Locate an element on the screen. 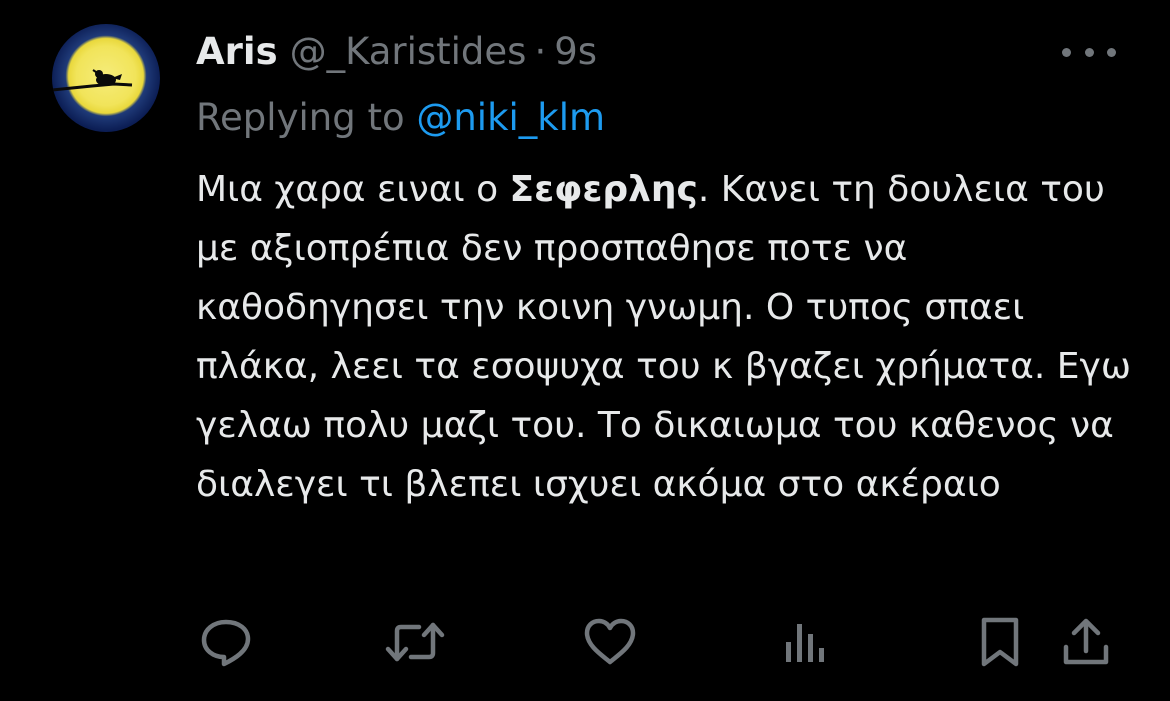 The image size is (1170, 701). tweet-text-start: Μια χαρα ειναι ο is located at coordinates (353, 189).